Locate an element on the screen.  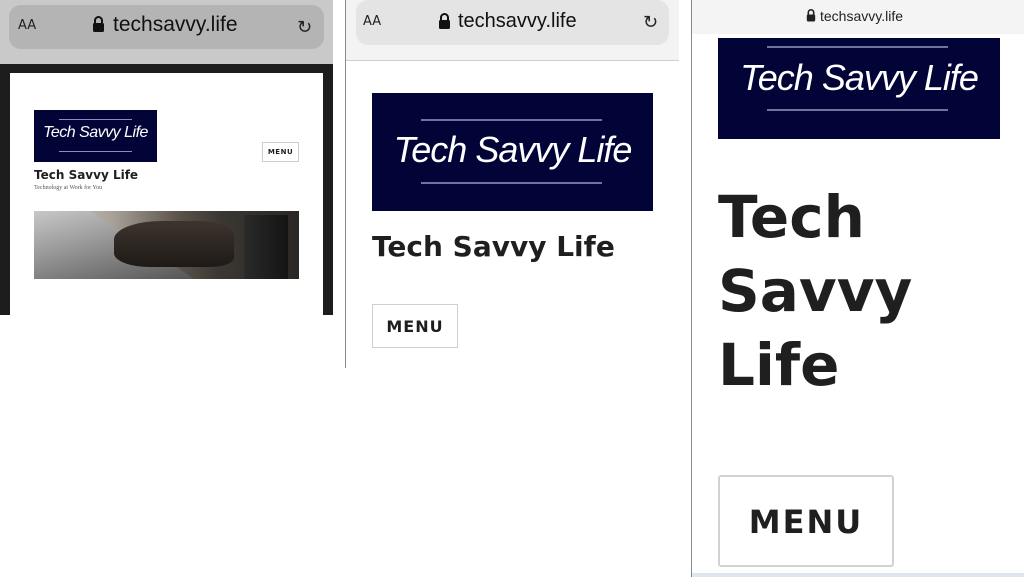
divider is located at coordinates (858, 575).